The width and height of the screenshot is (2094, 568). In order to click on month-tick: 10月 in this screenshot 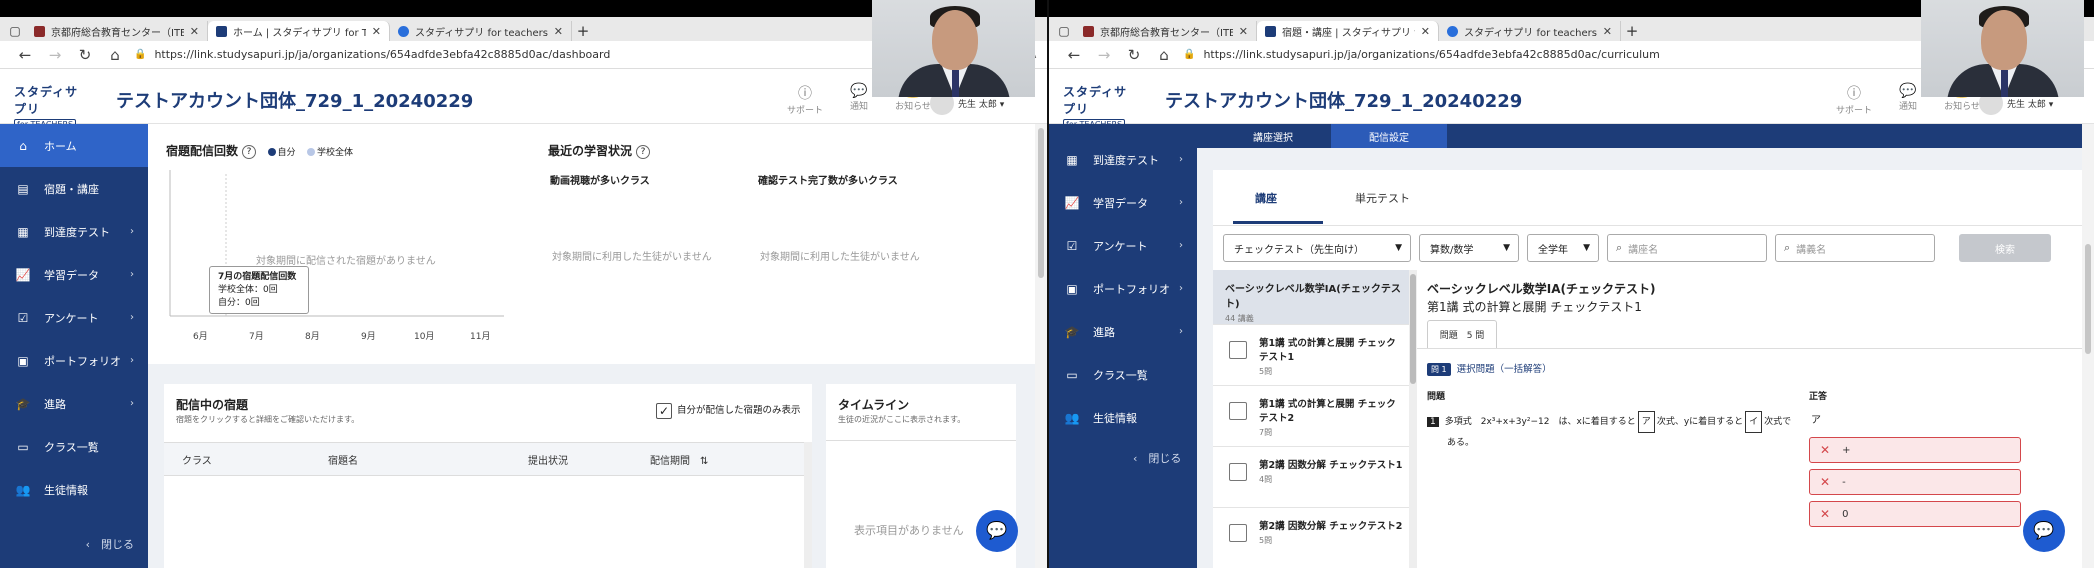, I will do `click(424, 337)`.